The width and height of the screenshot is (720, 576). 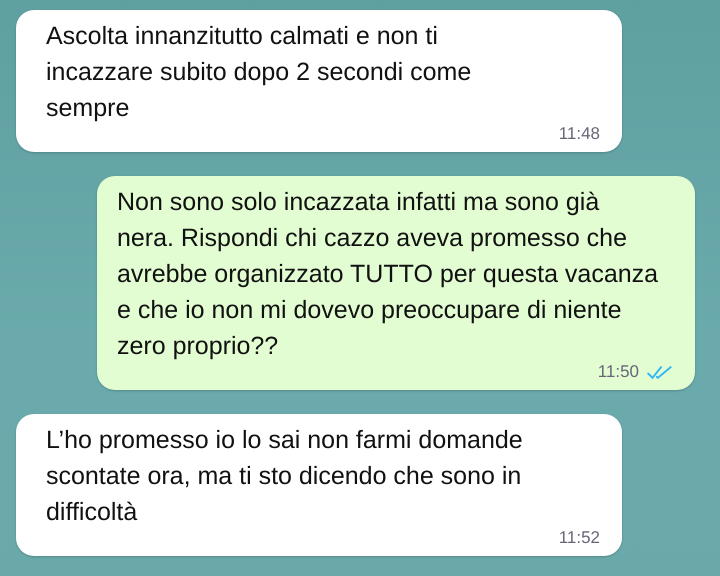 I want to click on message-text: Ascolta innanzitutto calmati e non ti incazzare subito dopo 2 secondi come sempre, so click(x=259, y=72).